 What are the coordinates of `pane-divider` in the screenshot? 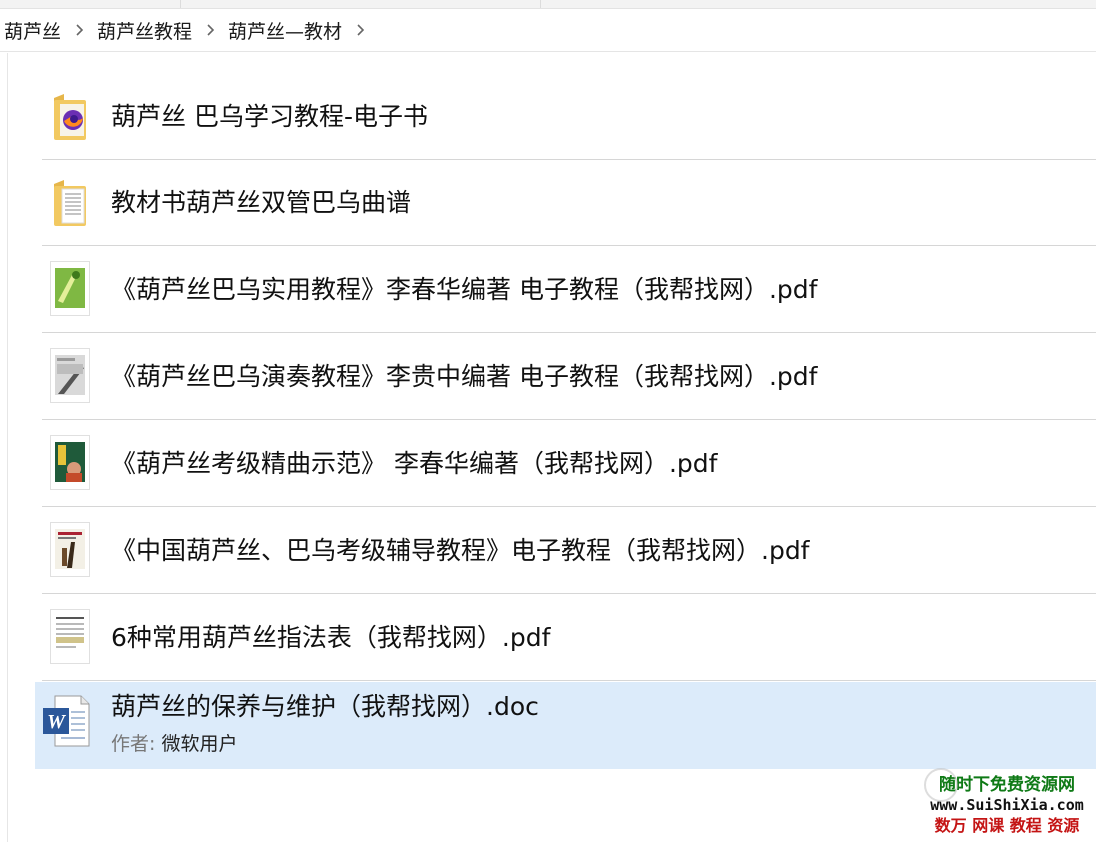 It's located at (7, 447).